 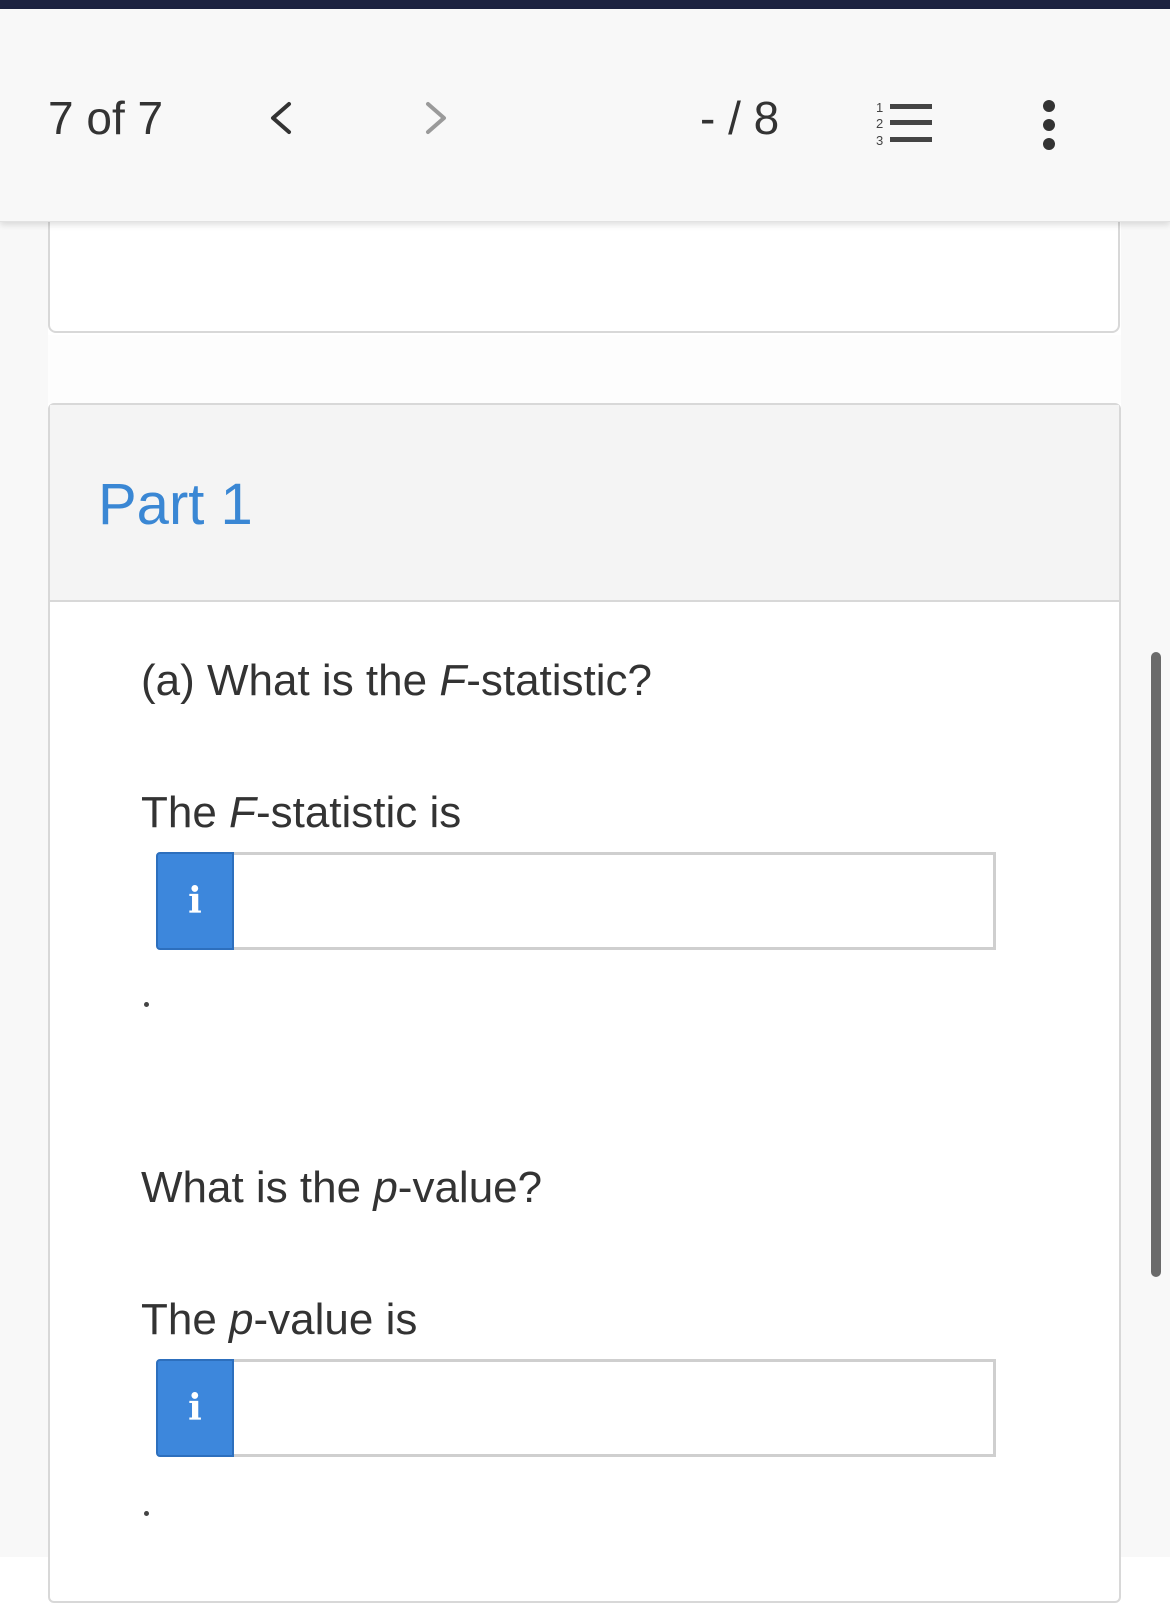 I want to click on svg-text: 1, so click(x=879, y=107).